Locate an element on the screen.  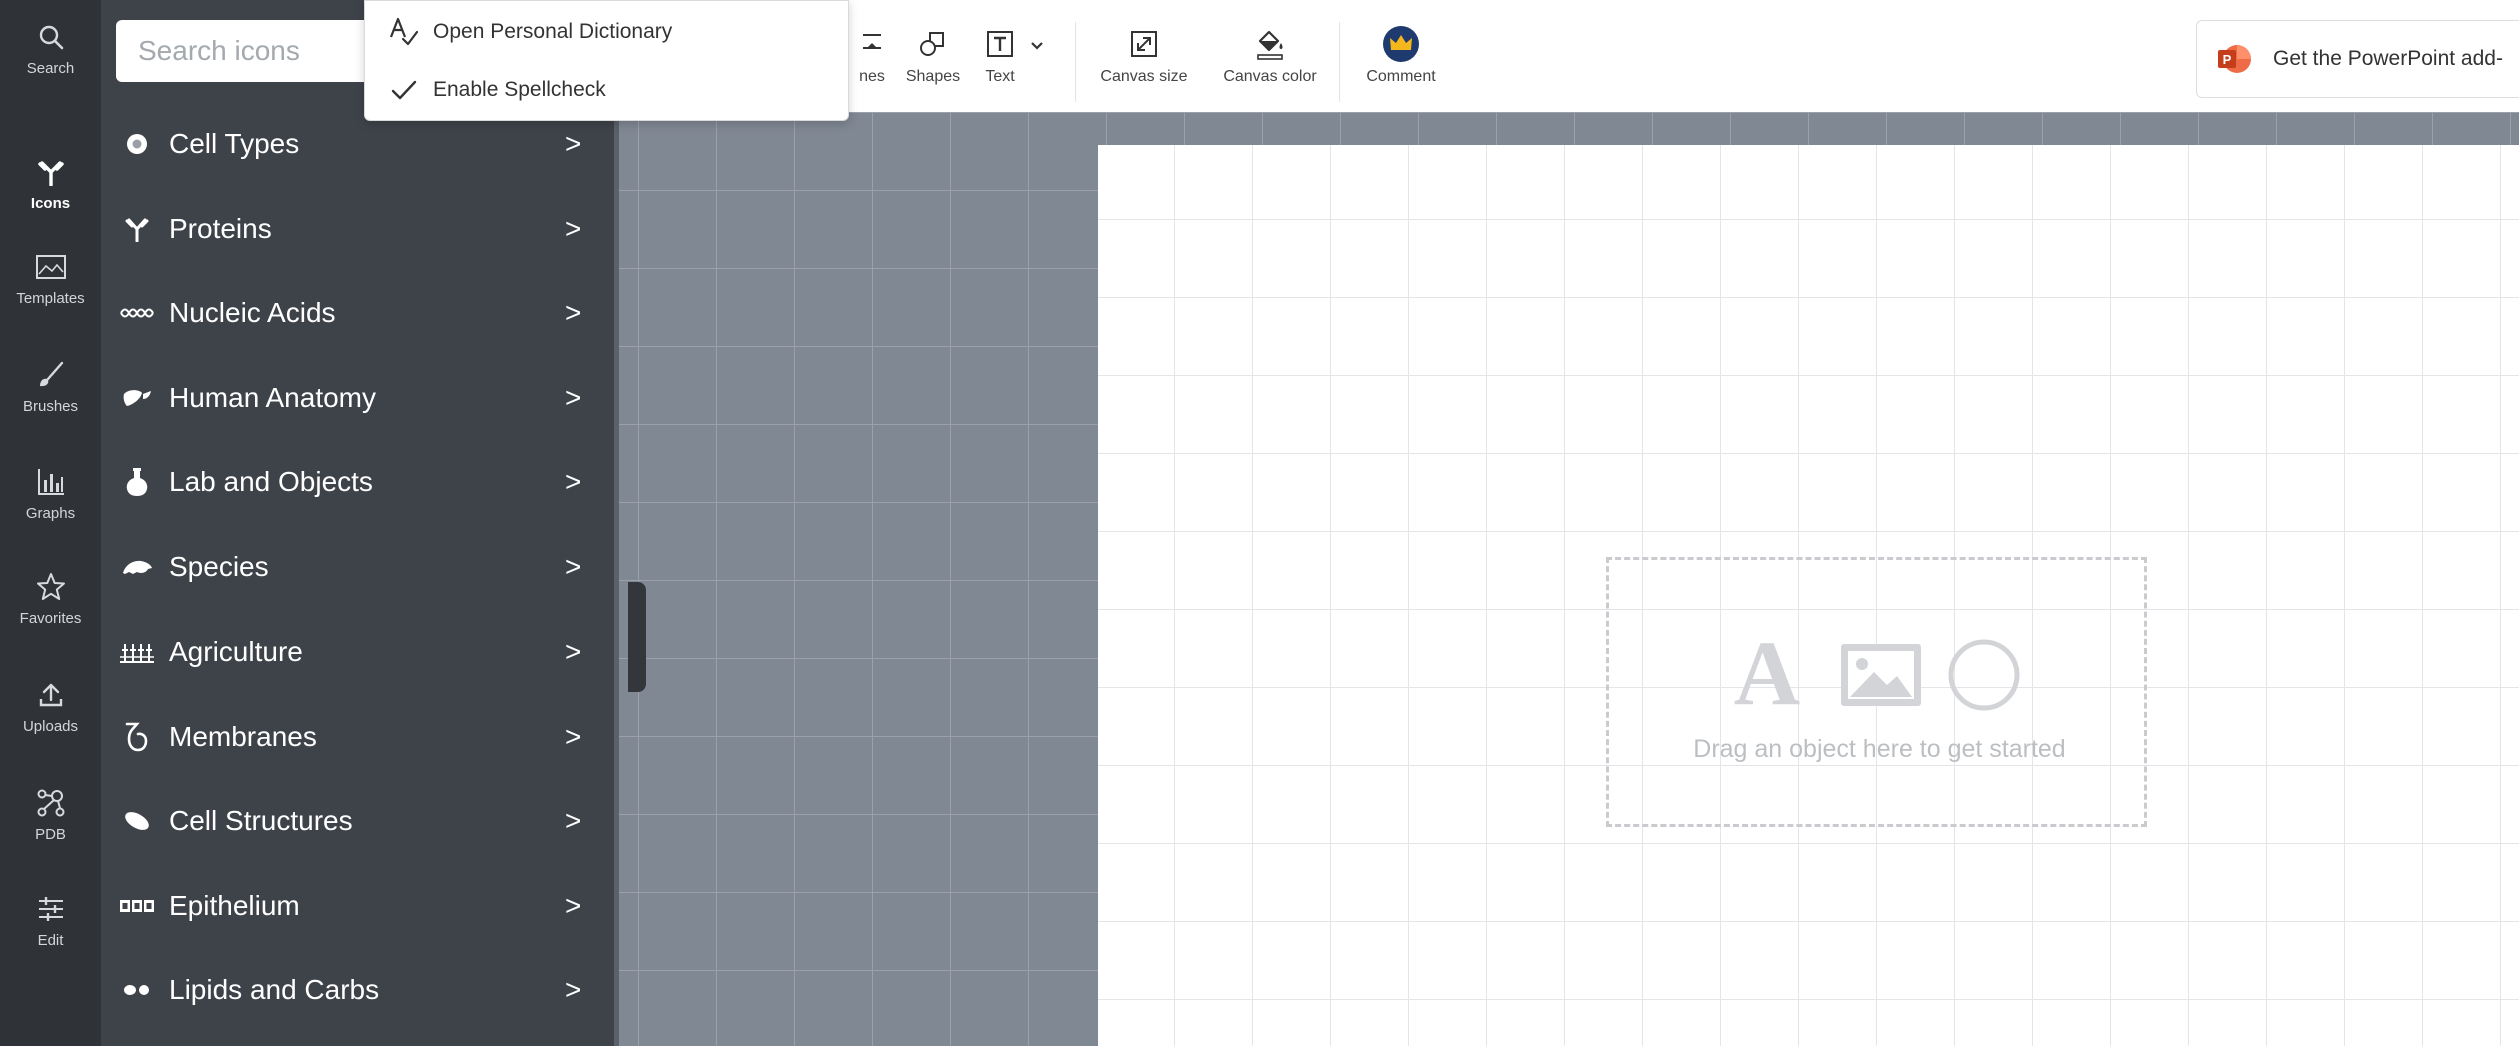
category-label: Nucleic Acids is located at coordinates (252, 312).